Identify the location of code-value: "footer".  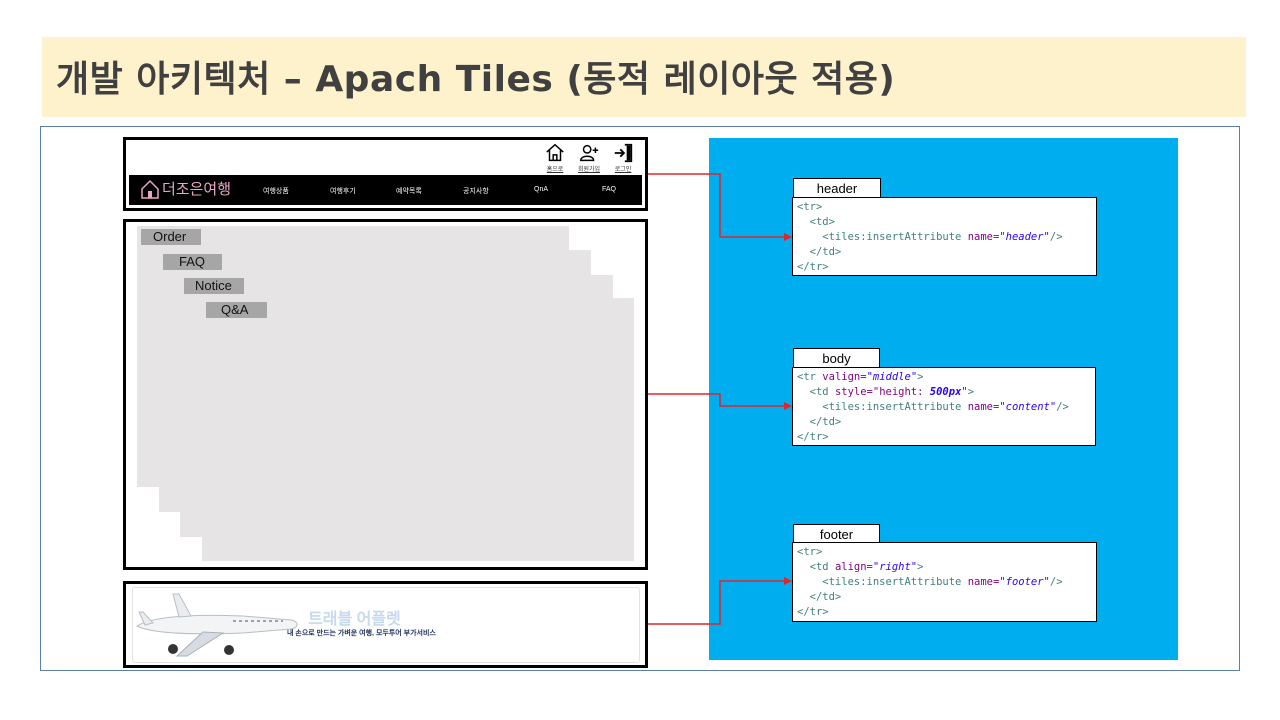
(1024, 582).